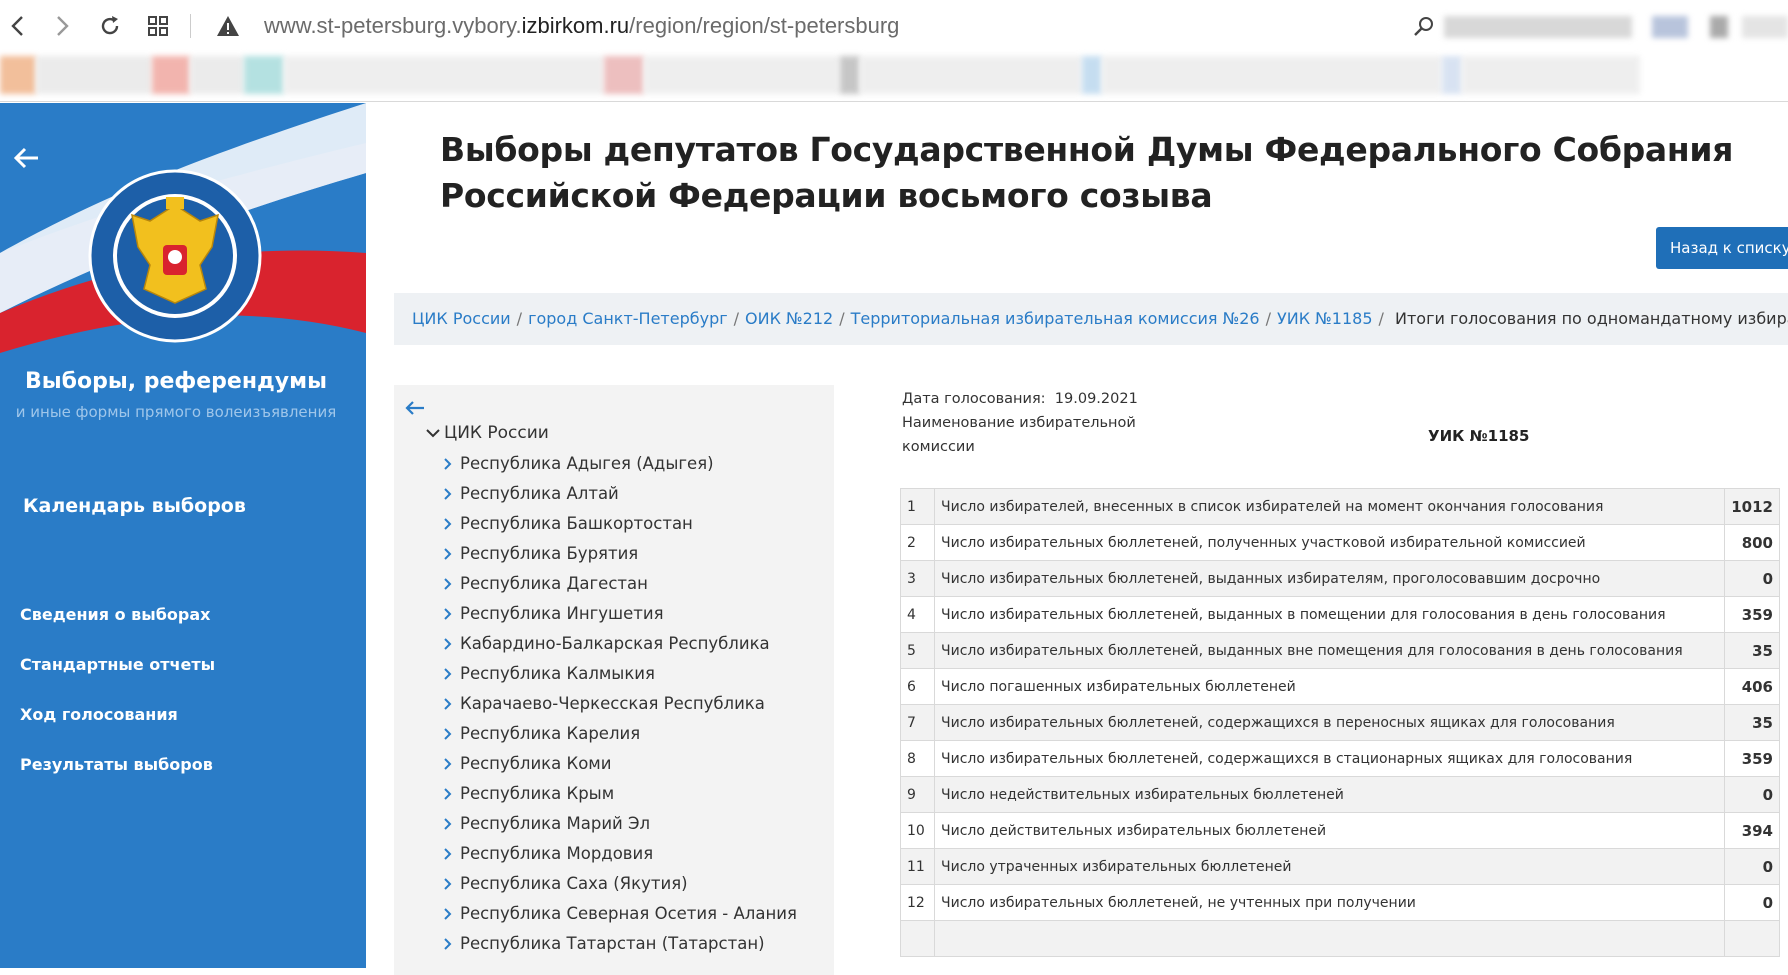 This screenshot has height=975, width=1788. Describe the element at coordinates (620, 764) in the screenshot. I see `tree-item: Республика Коми` at that location.